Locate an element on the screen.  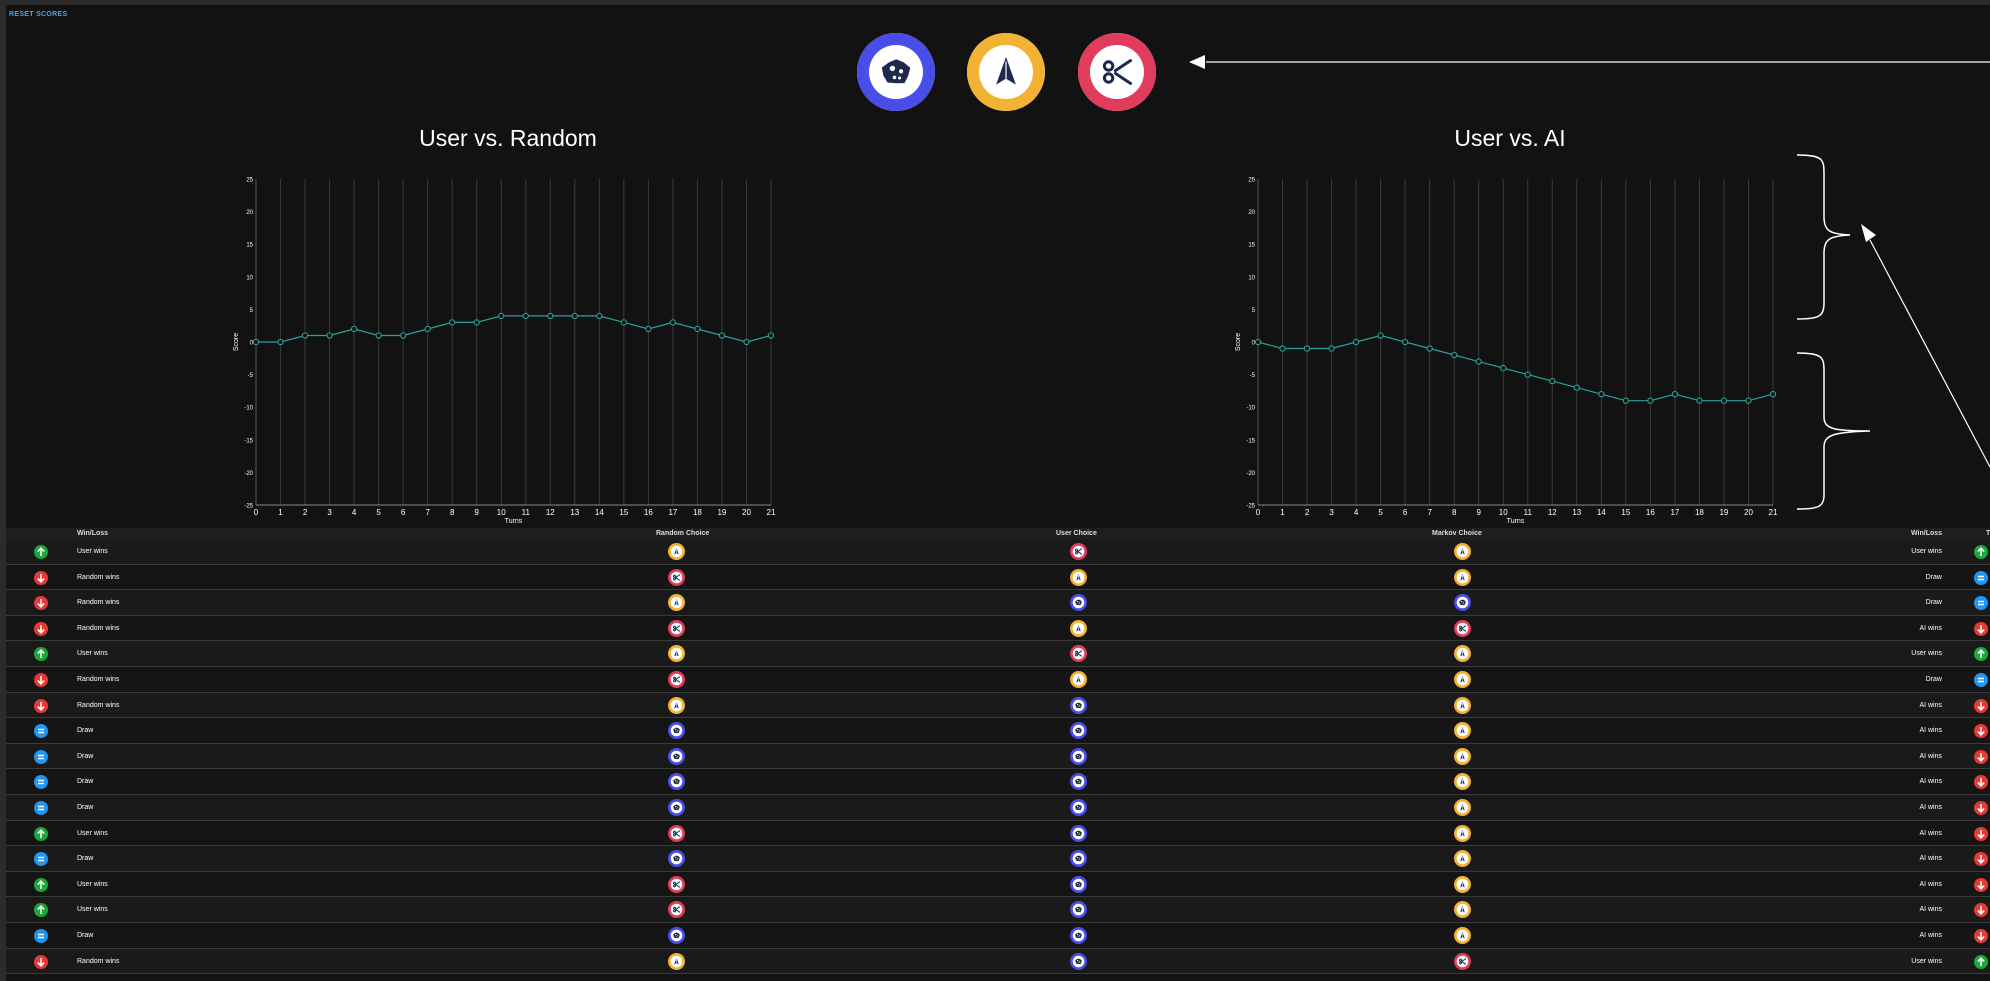
header-winloss-left: Win/Loss is located at coordinates (93, 533).